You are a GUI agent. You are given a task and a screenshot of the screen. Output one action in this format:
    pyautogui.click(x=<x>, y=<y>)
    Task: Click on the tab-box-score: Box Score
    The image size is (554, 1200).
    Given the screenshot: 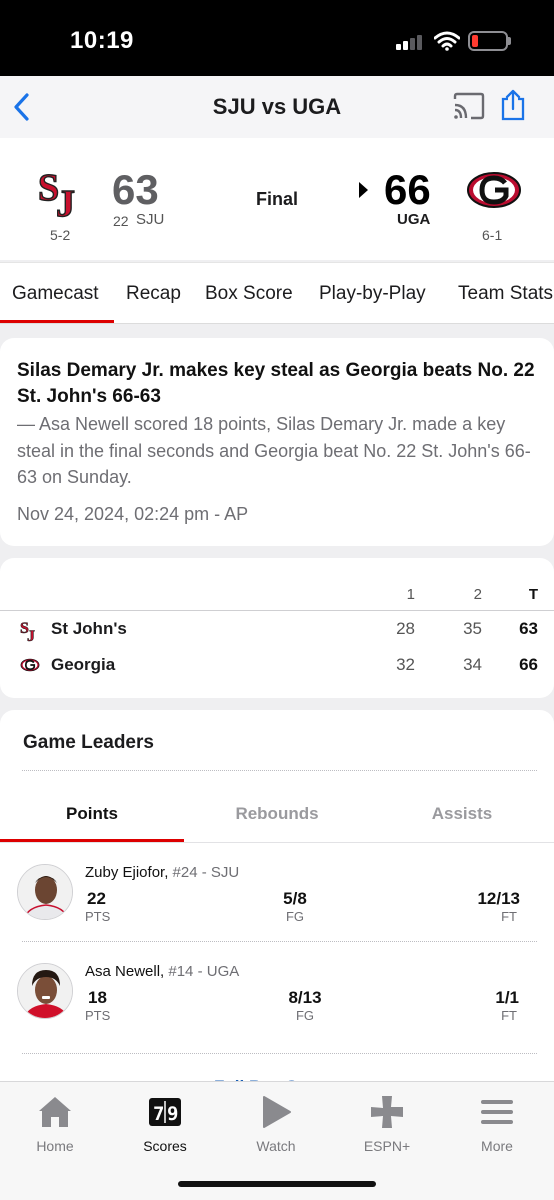 What is the action you would take?
    pyautogui.click(x=249, y=294)
    